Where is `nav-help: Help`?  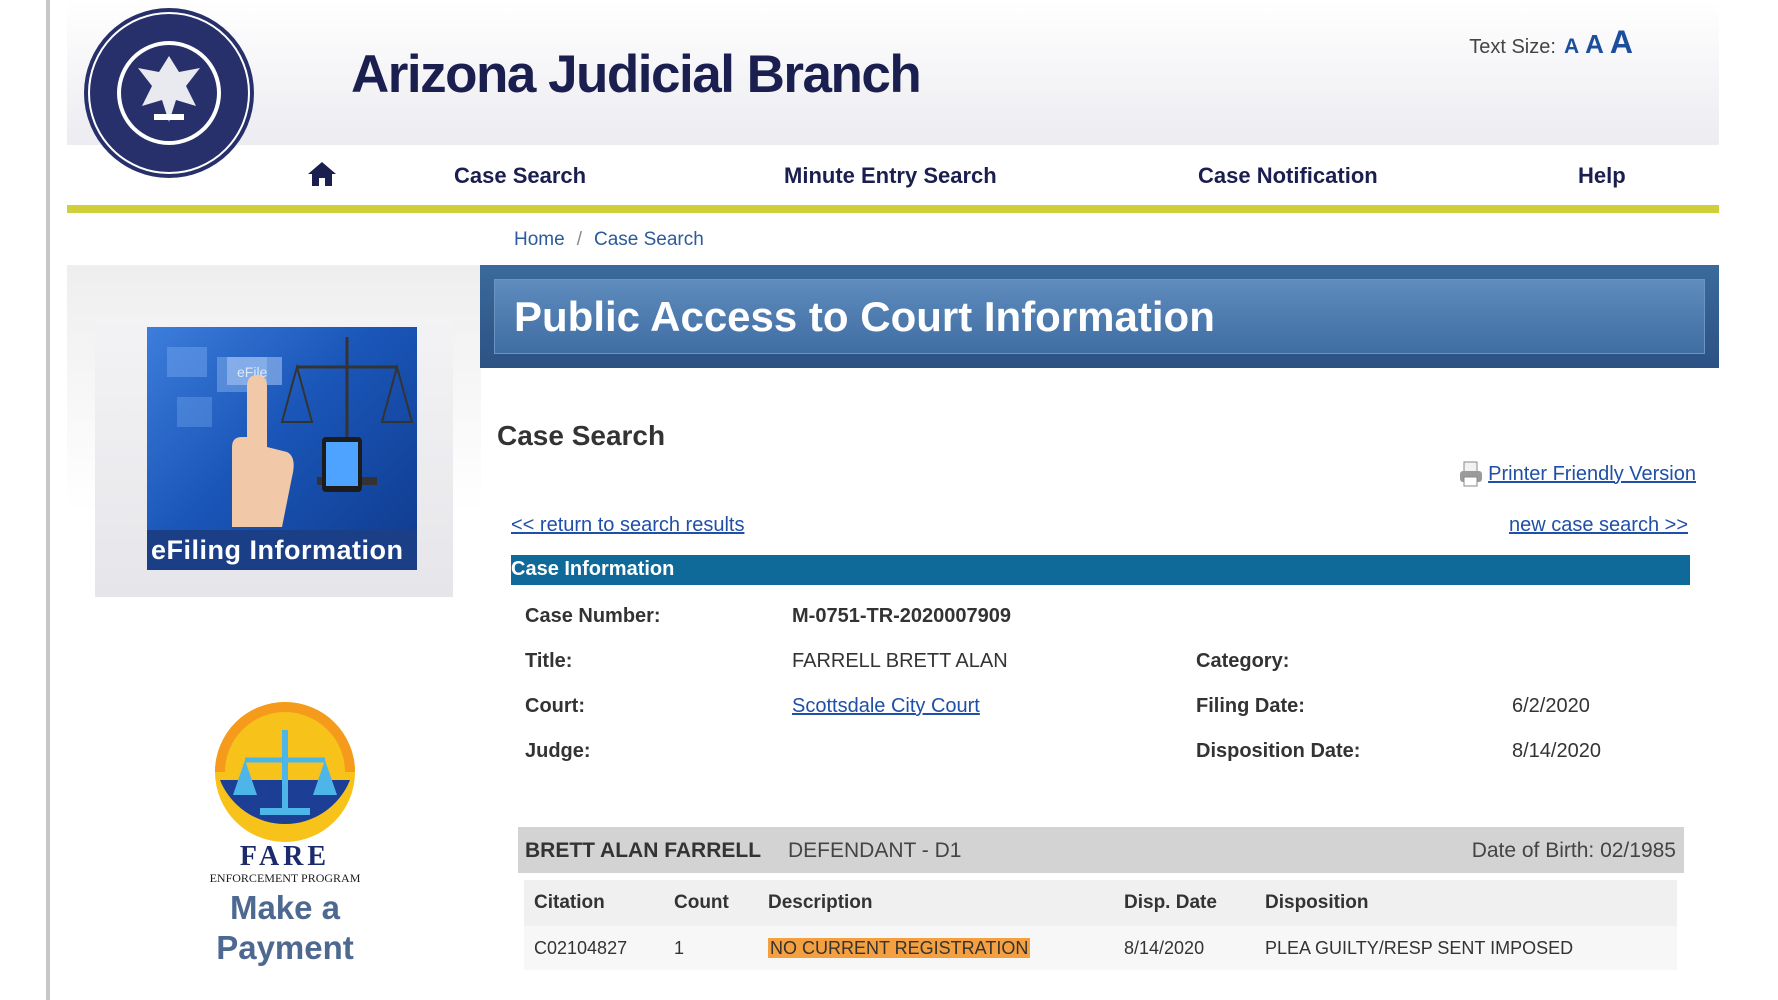 nav-help: Help is located at coordinates (1602, 176).